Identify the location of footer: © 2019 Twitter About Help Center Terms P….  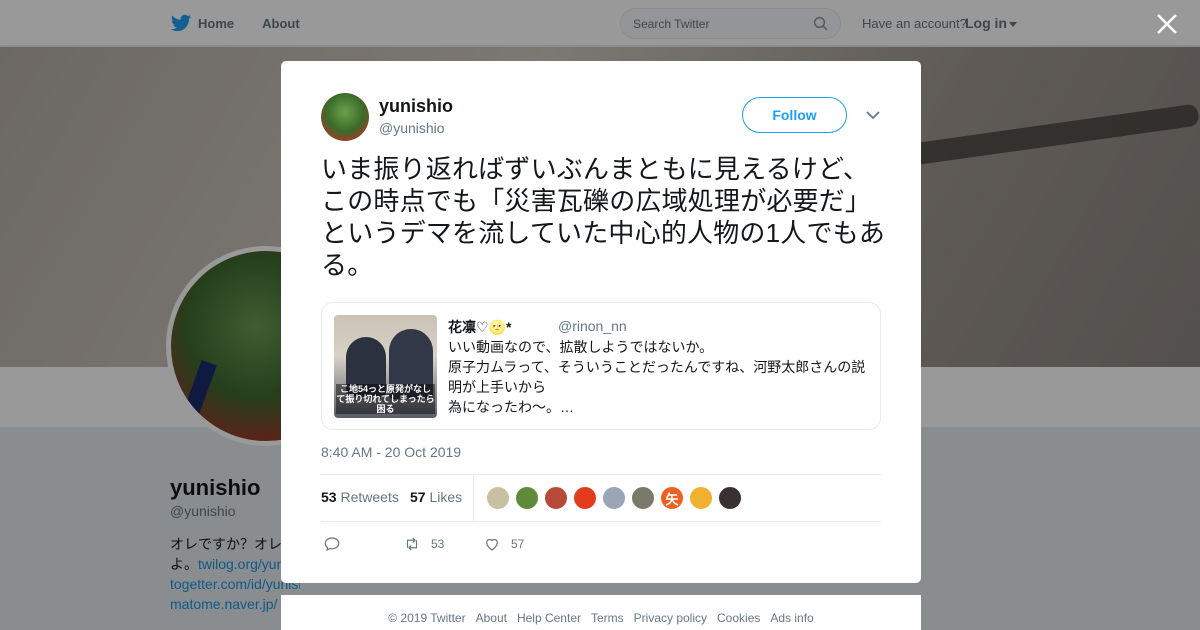
(601, 612).